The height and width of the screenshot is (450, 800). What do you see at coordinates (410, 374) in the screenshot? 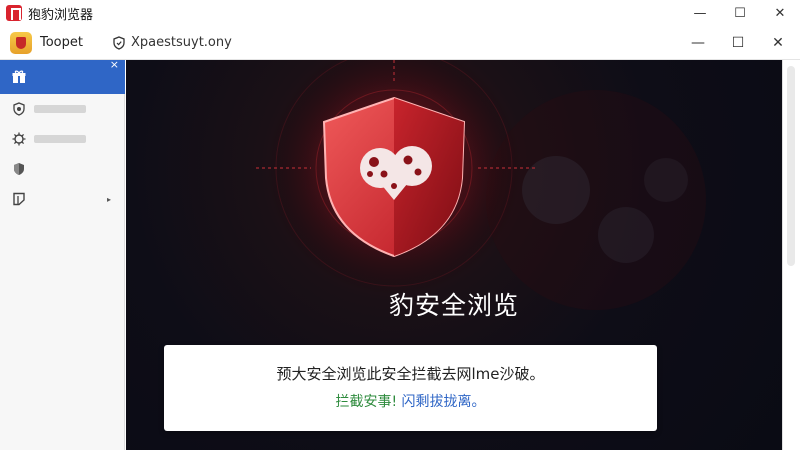
I see `alert-message: 预大安全浏览此安全拦截去网lme沙破。` at bounding box center [410, 374].